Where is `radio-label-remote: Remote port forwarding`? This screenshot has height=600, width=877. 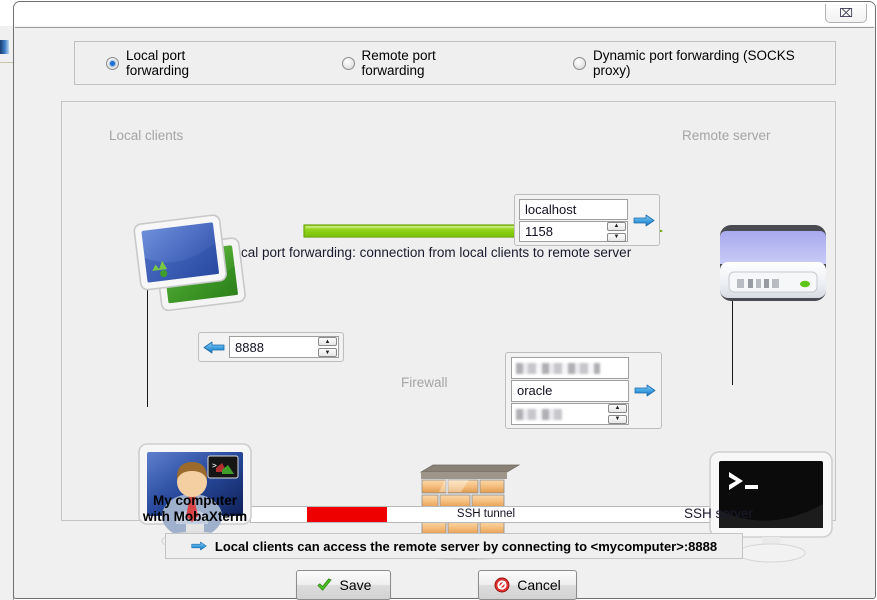 radio-label-remote: Remote port forwarding is located at coordinates (398, 63).